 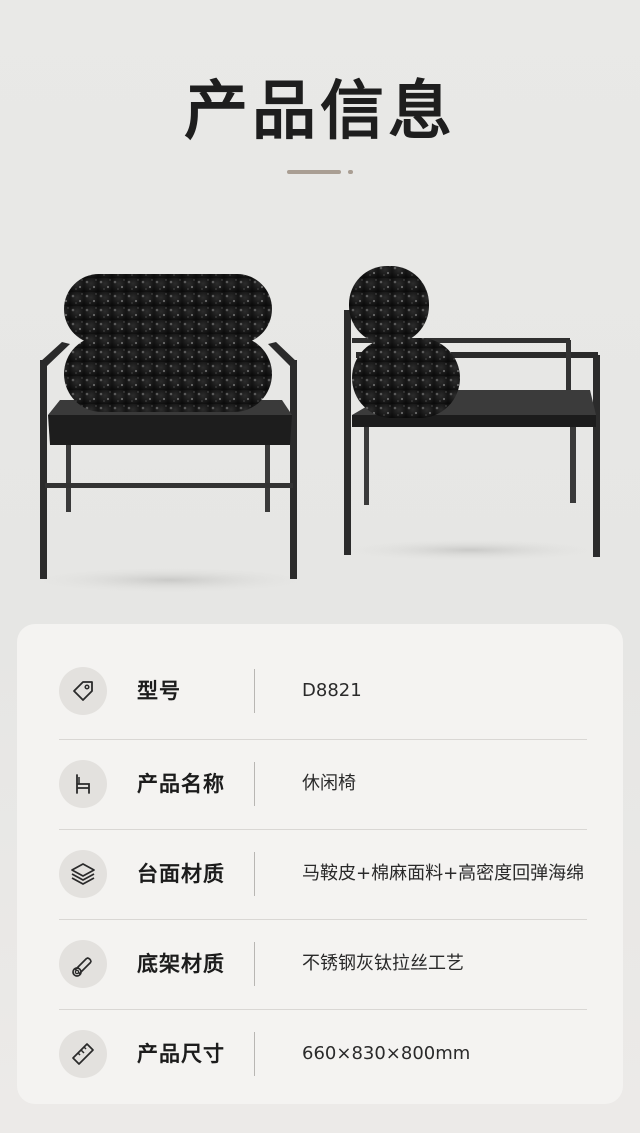 What do you see at coordinates (320, 112) in the screenshot?
I see `page-title: 产品信息` at bounding box center [320, 112].